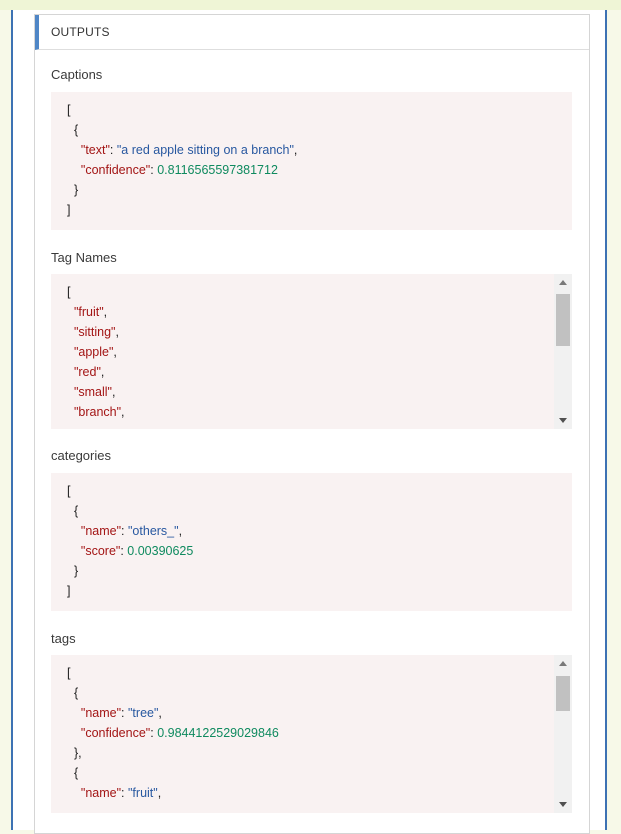  I want to click on code-token: "others_", so click(153, 531).